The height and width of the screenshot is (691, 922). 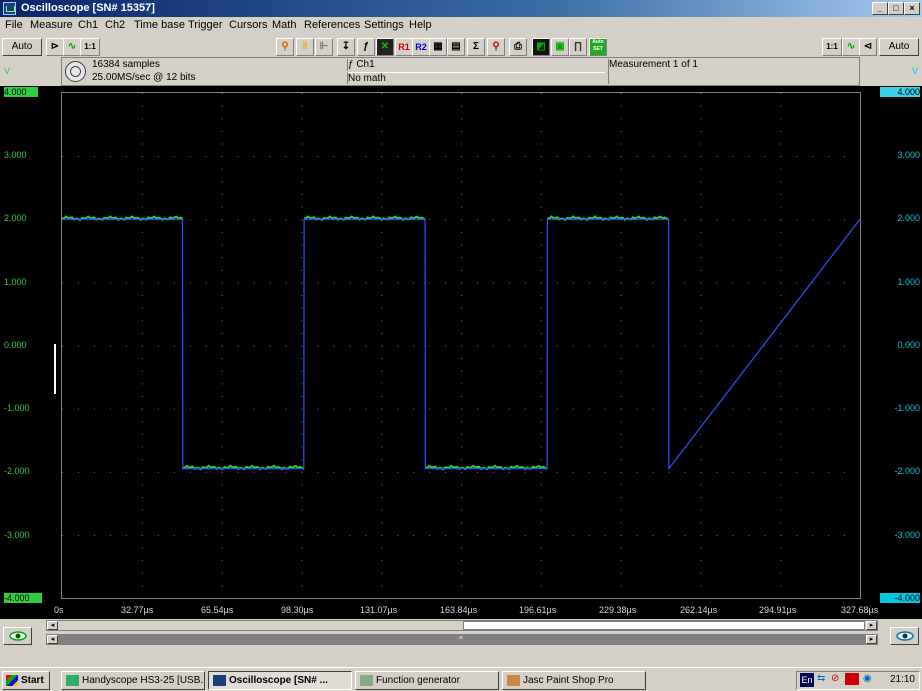 I want to click on math-channel: ƒ Ch1, so click(x=476, y=65).